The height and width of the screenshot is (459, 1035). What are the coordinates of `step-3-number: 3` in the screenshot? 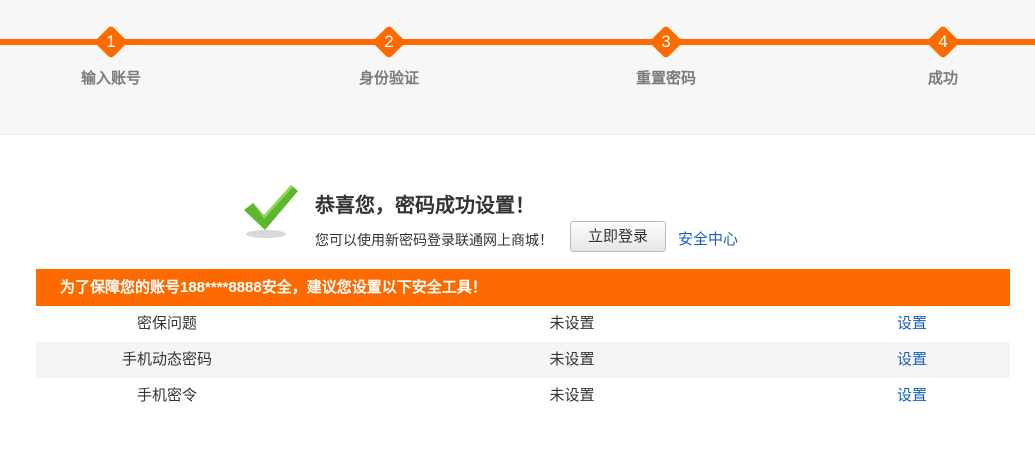 It's located at (666, 41).